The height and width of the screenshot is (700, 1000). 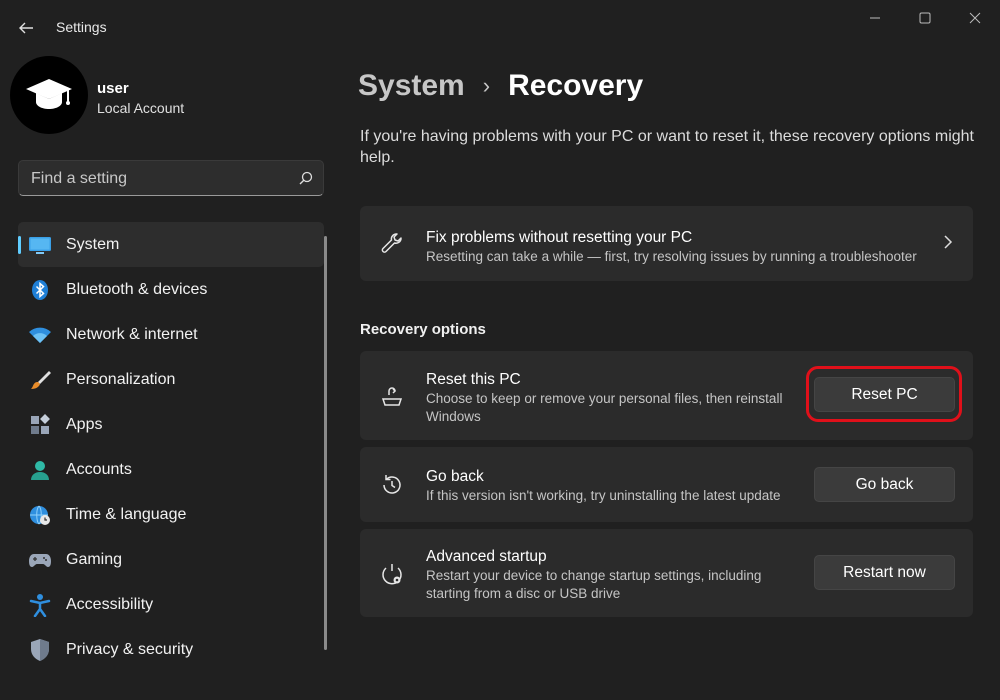 I want to click on section-heading: Recovery options, so click(x=423, y=329).